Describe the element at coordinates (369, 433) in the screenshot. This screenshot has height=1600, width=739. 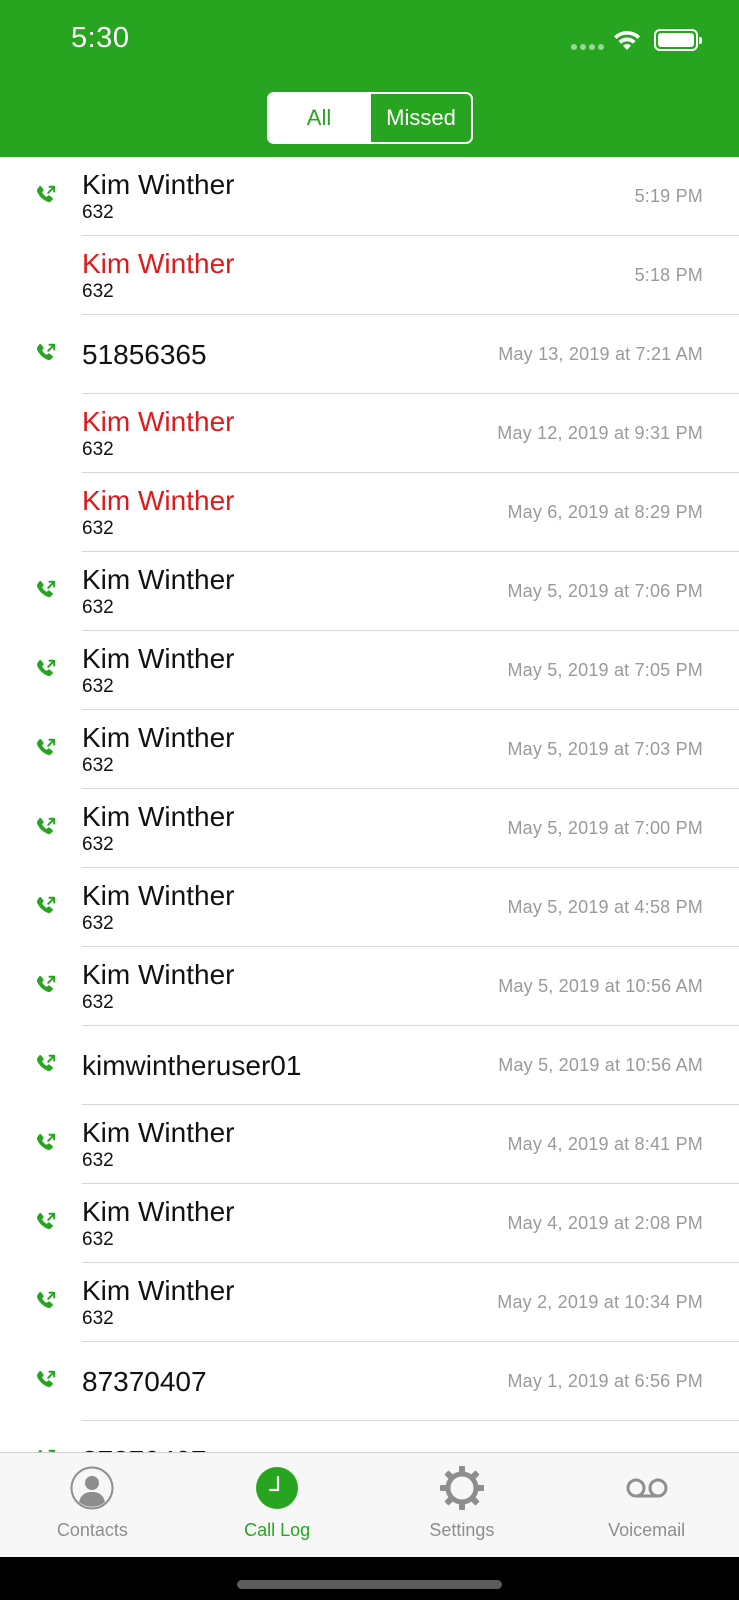
I see `call-log-row: Kim Winther 632 May 12, 2019 at 9:31 PM` at that location.